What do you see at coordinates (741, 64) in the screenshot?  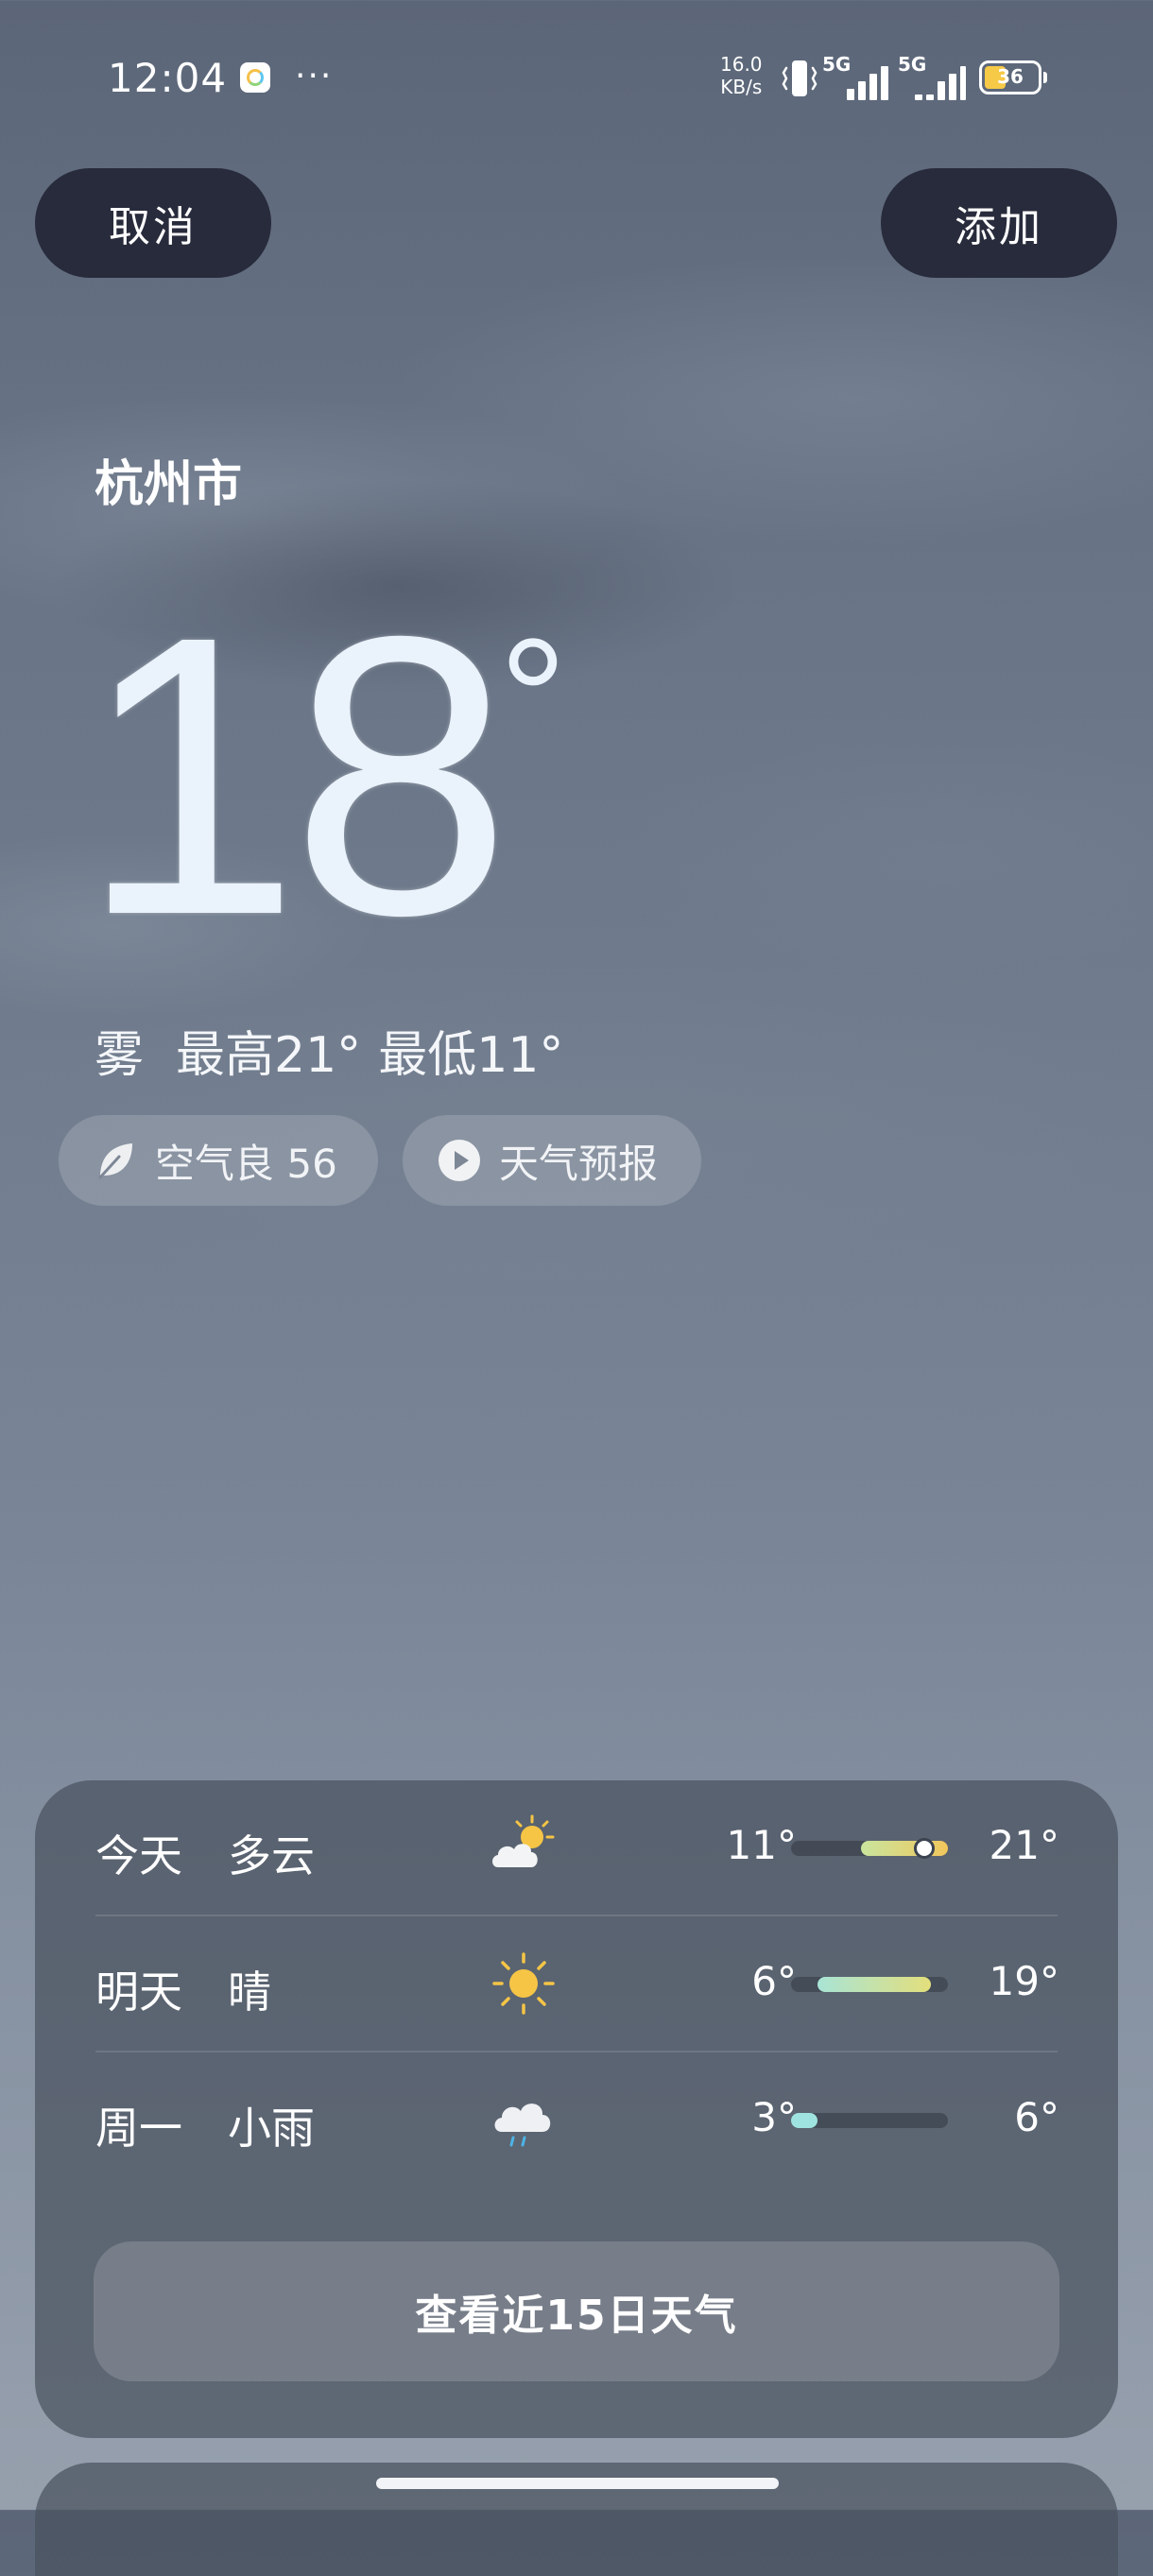 I see `network-speed-value: 16.0` at bounding box center [741, 64].